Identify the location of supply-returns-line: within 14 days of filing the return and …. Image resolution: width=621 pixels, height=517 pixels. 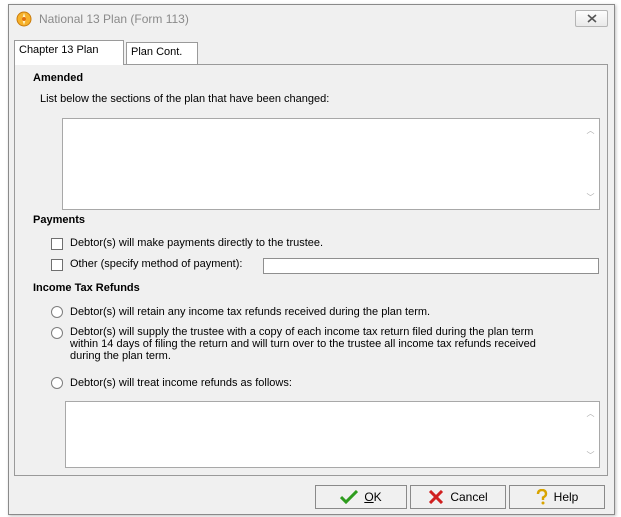
(303, 344).